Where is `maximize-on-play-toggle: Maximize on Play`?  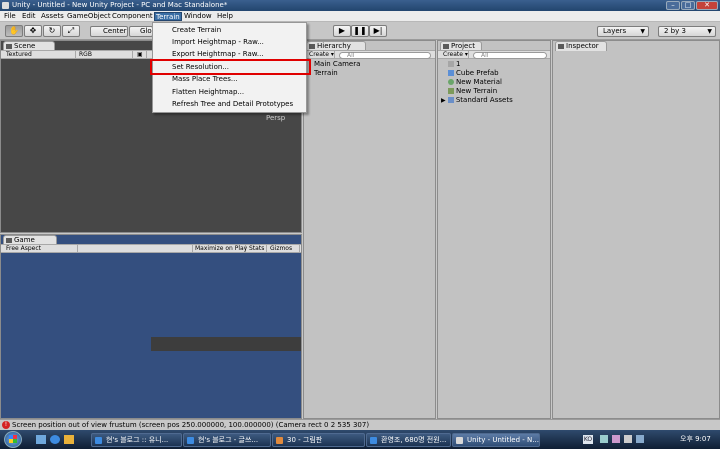
maximize-on-play-toggle: Maximize on Play is located at coordinates (220, 249).